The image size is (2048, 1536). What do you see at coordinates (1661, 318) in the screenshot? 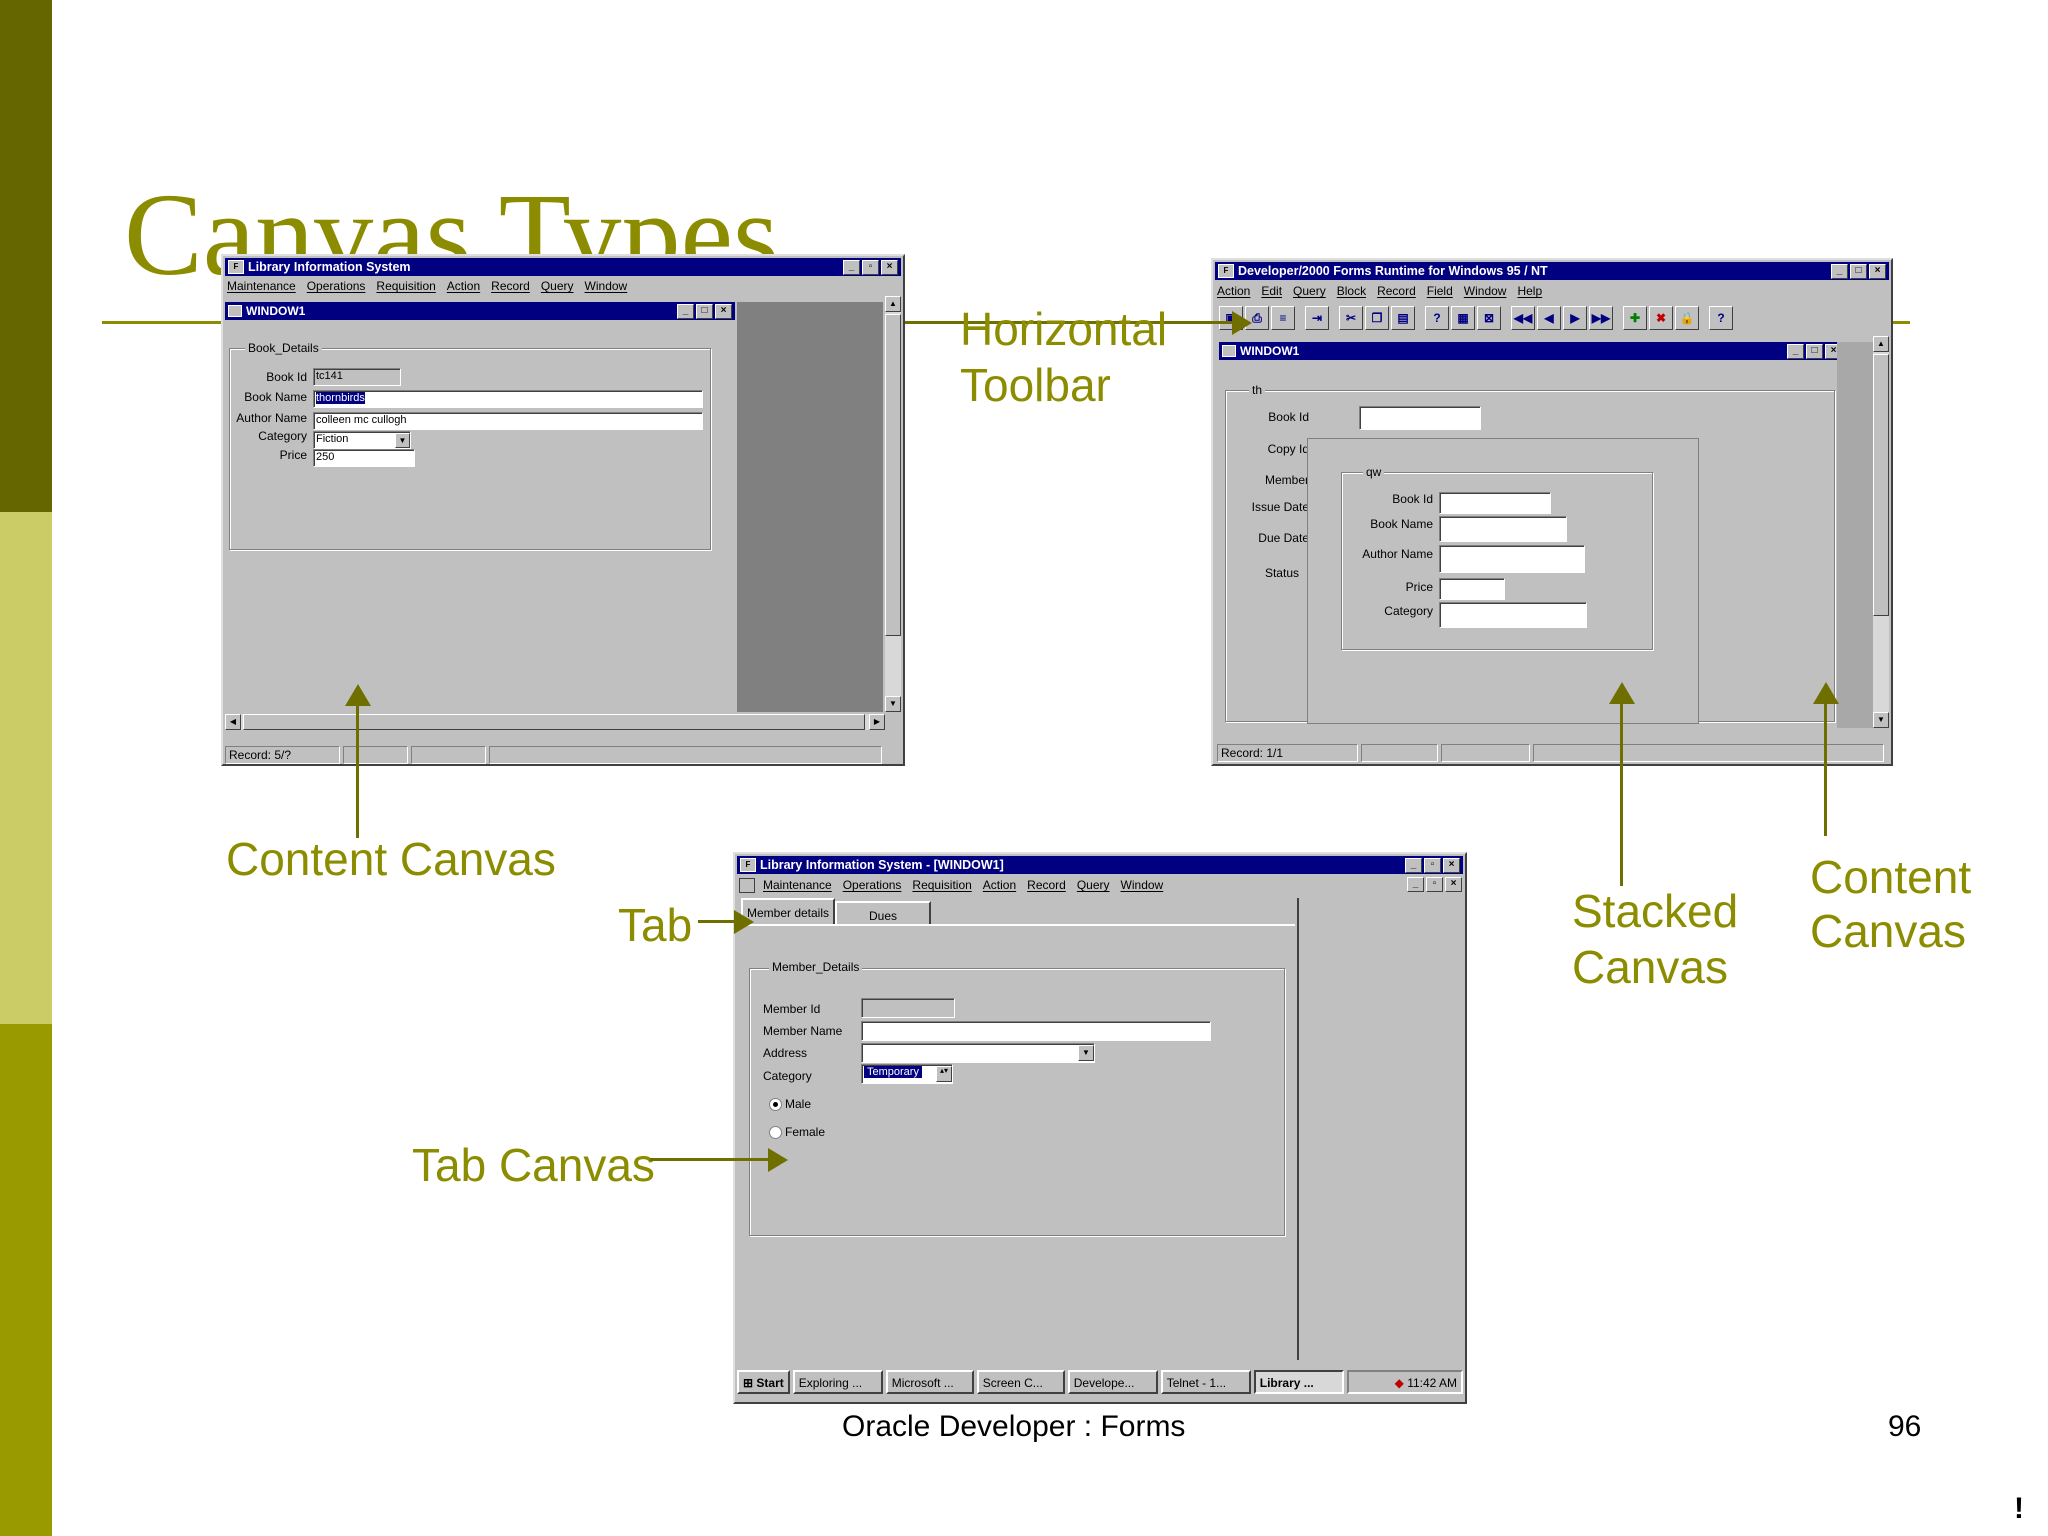
I see `delete-record-icon: ✖` at bounding box center [1661, 318].